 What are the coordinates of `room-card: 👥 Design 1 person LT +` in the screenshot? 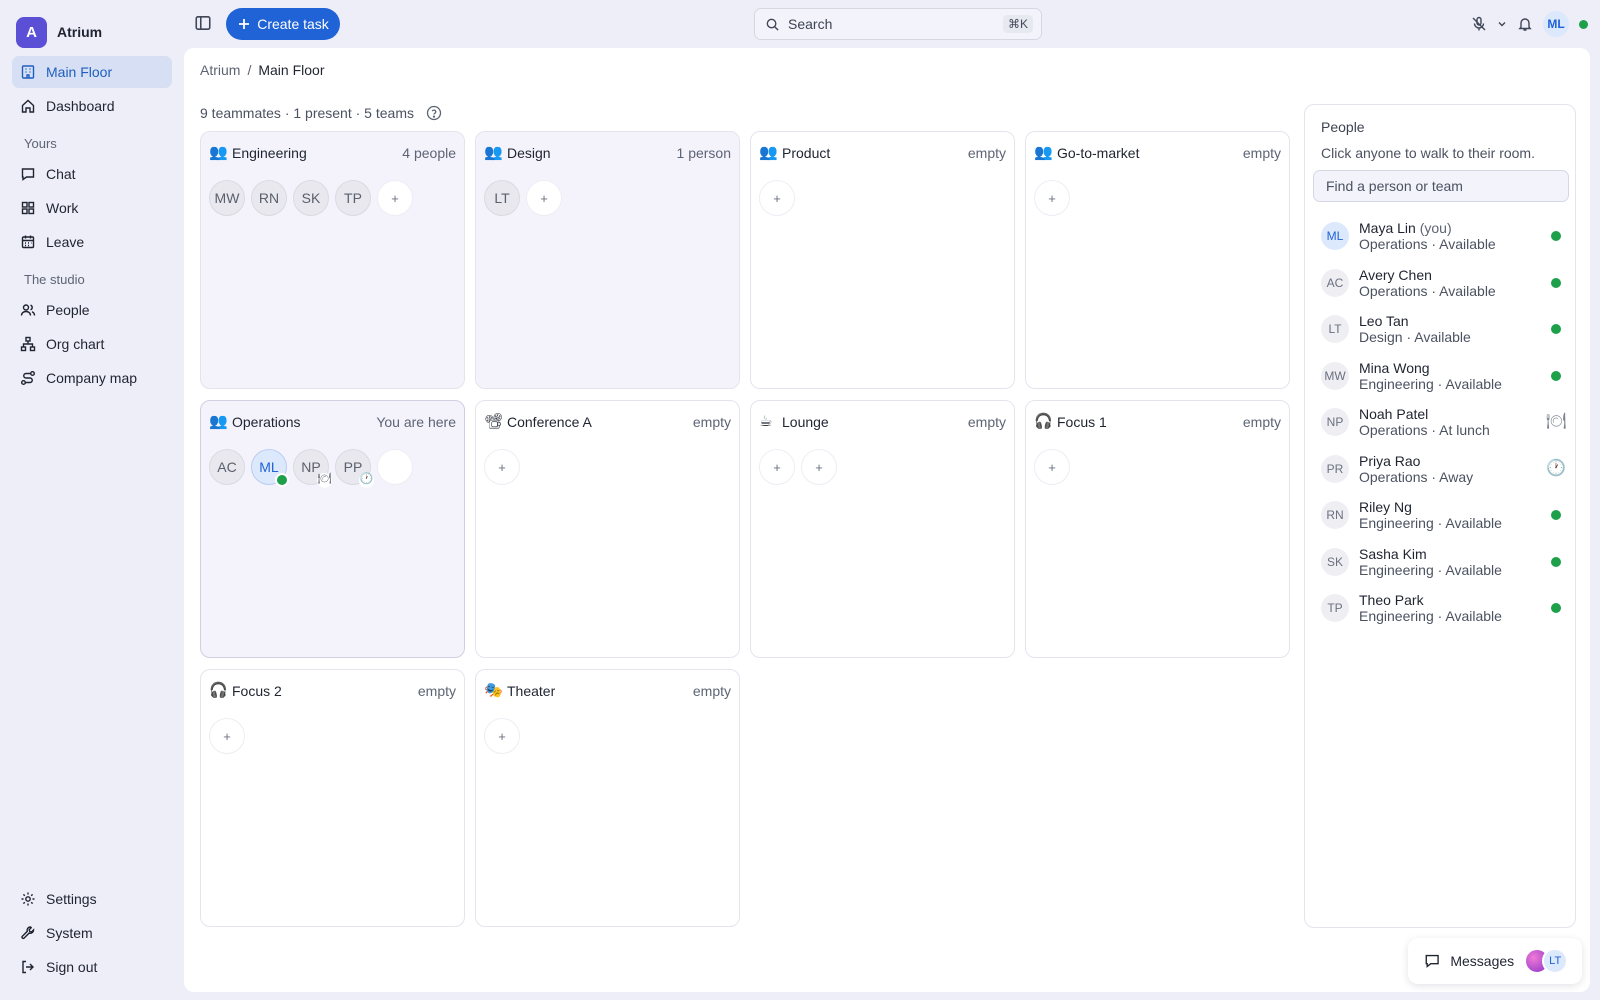 It's located at (607, 260).